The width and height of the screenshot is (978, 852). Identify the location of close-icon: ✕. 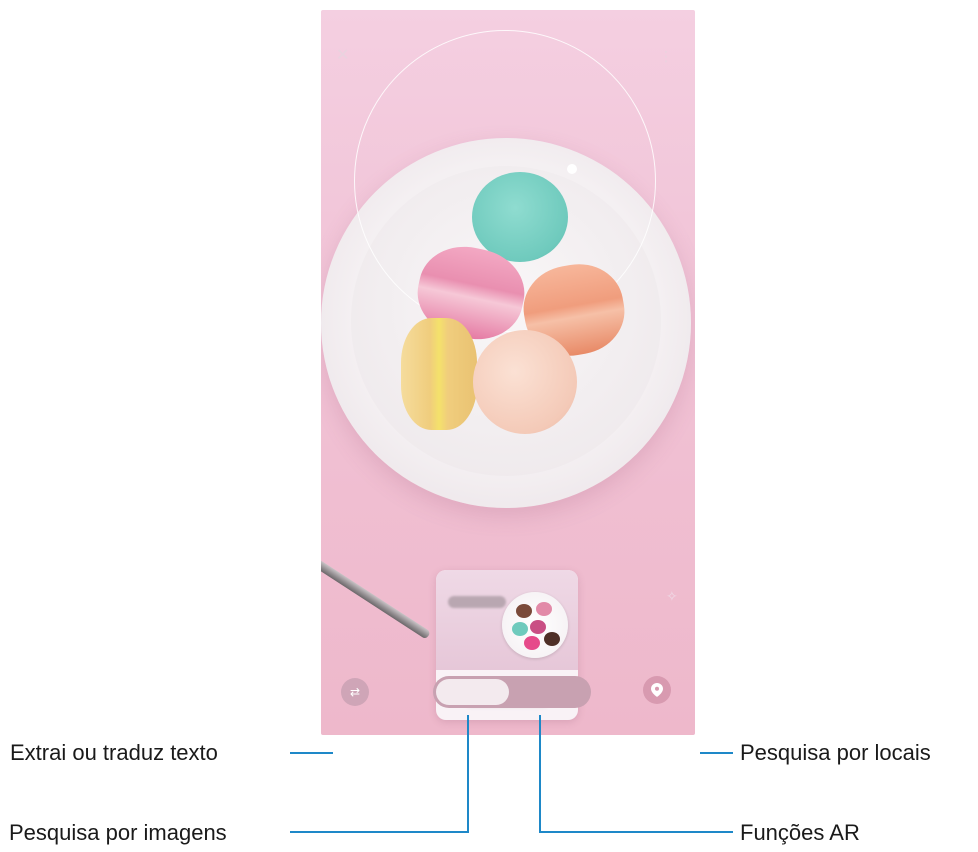
(342, 56).